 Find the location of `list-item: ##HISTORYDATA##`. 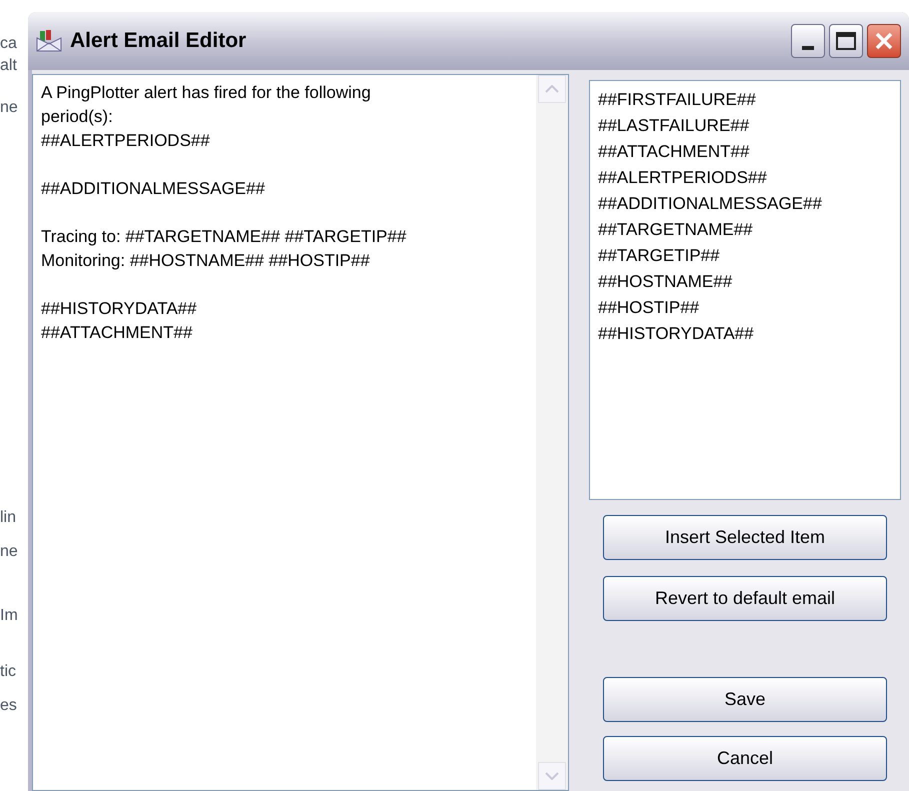

list-item: ##HISTORYDATA## is located at coordinates (676, 334).